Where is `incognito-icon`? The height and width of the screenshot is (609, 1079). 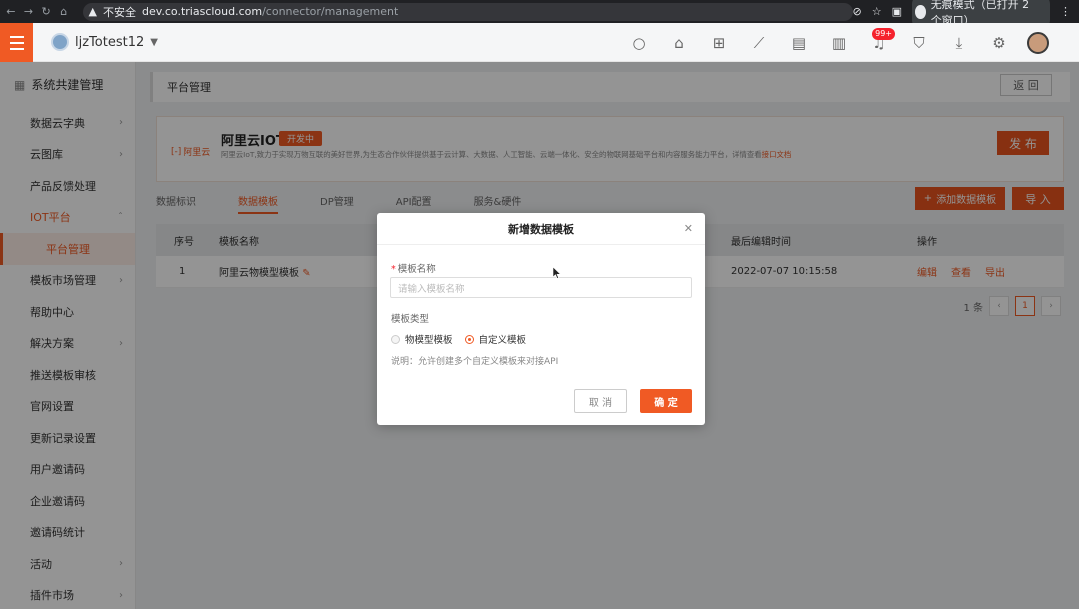
incognito-icon is located at coordinates (920, 11).